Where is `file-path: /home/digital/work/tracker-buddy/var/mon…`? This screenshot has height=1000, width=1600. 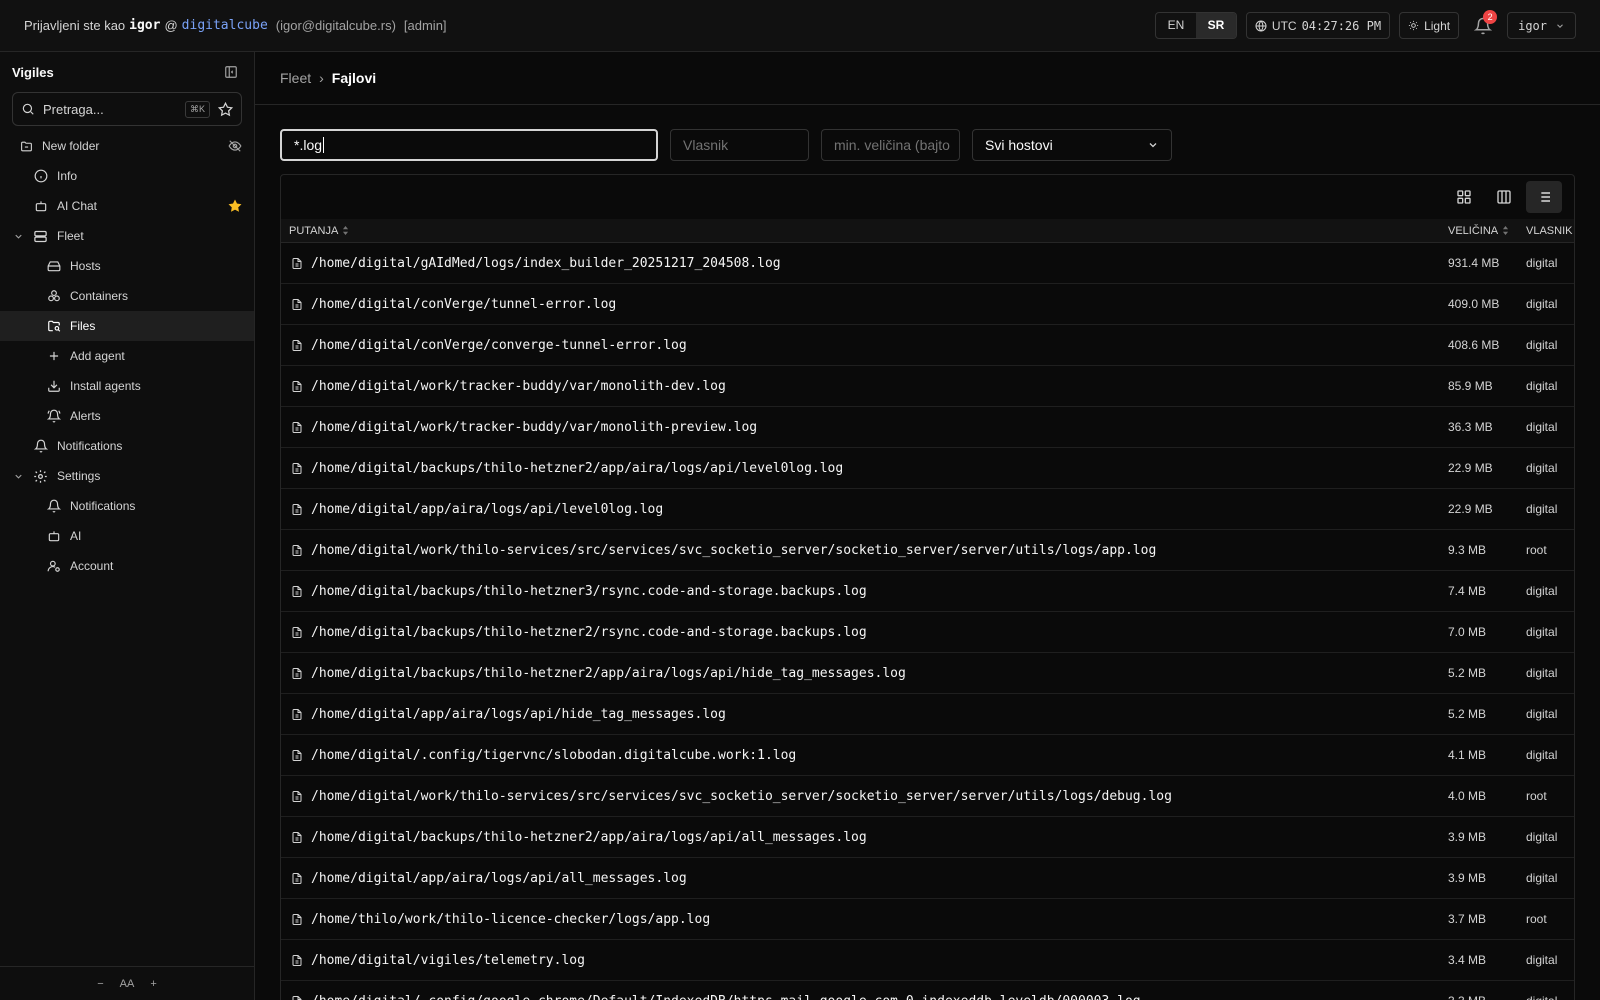 file-path: /home/digital/work/tracker-buddy/var/mon… is located at coordinates (534, 427).